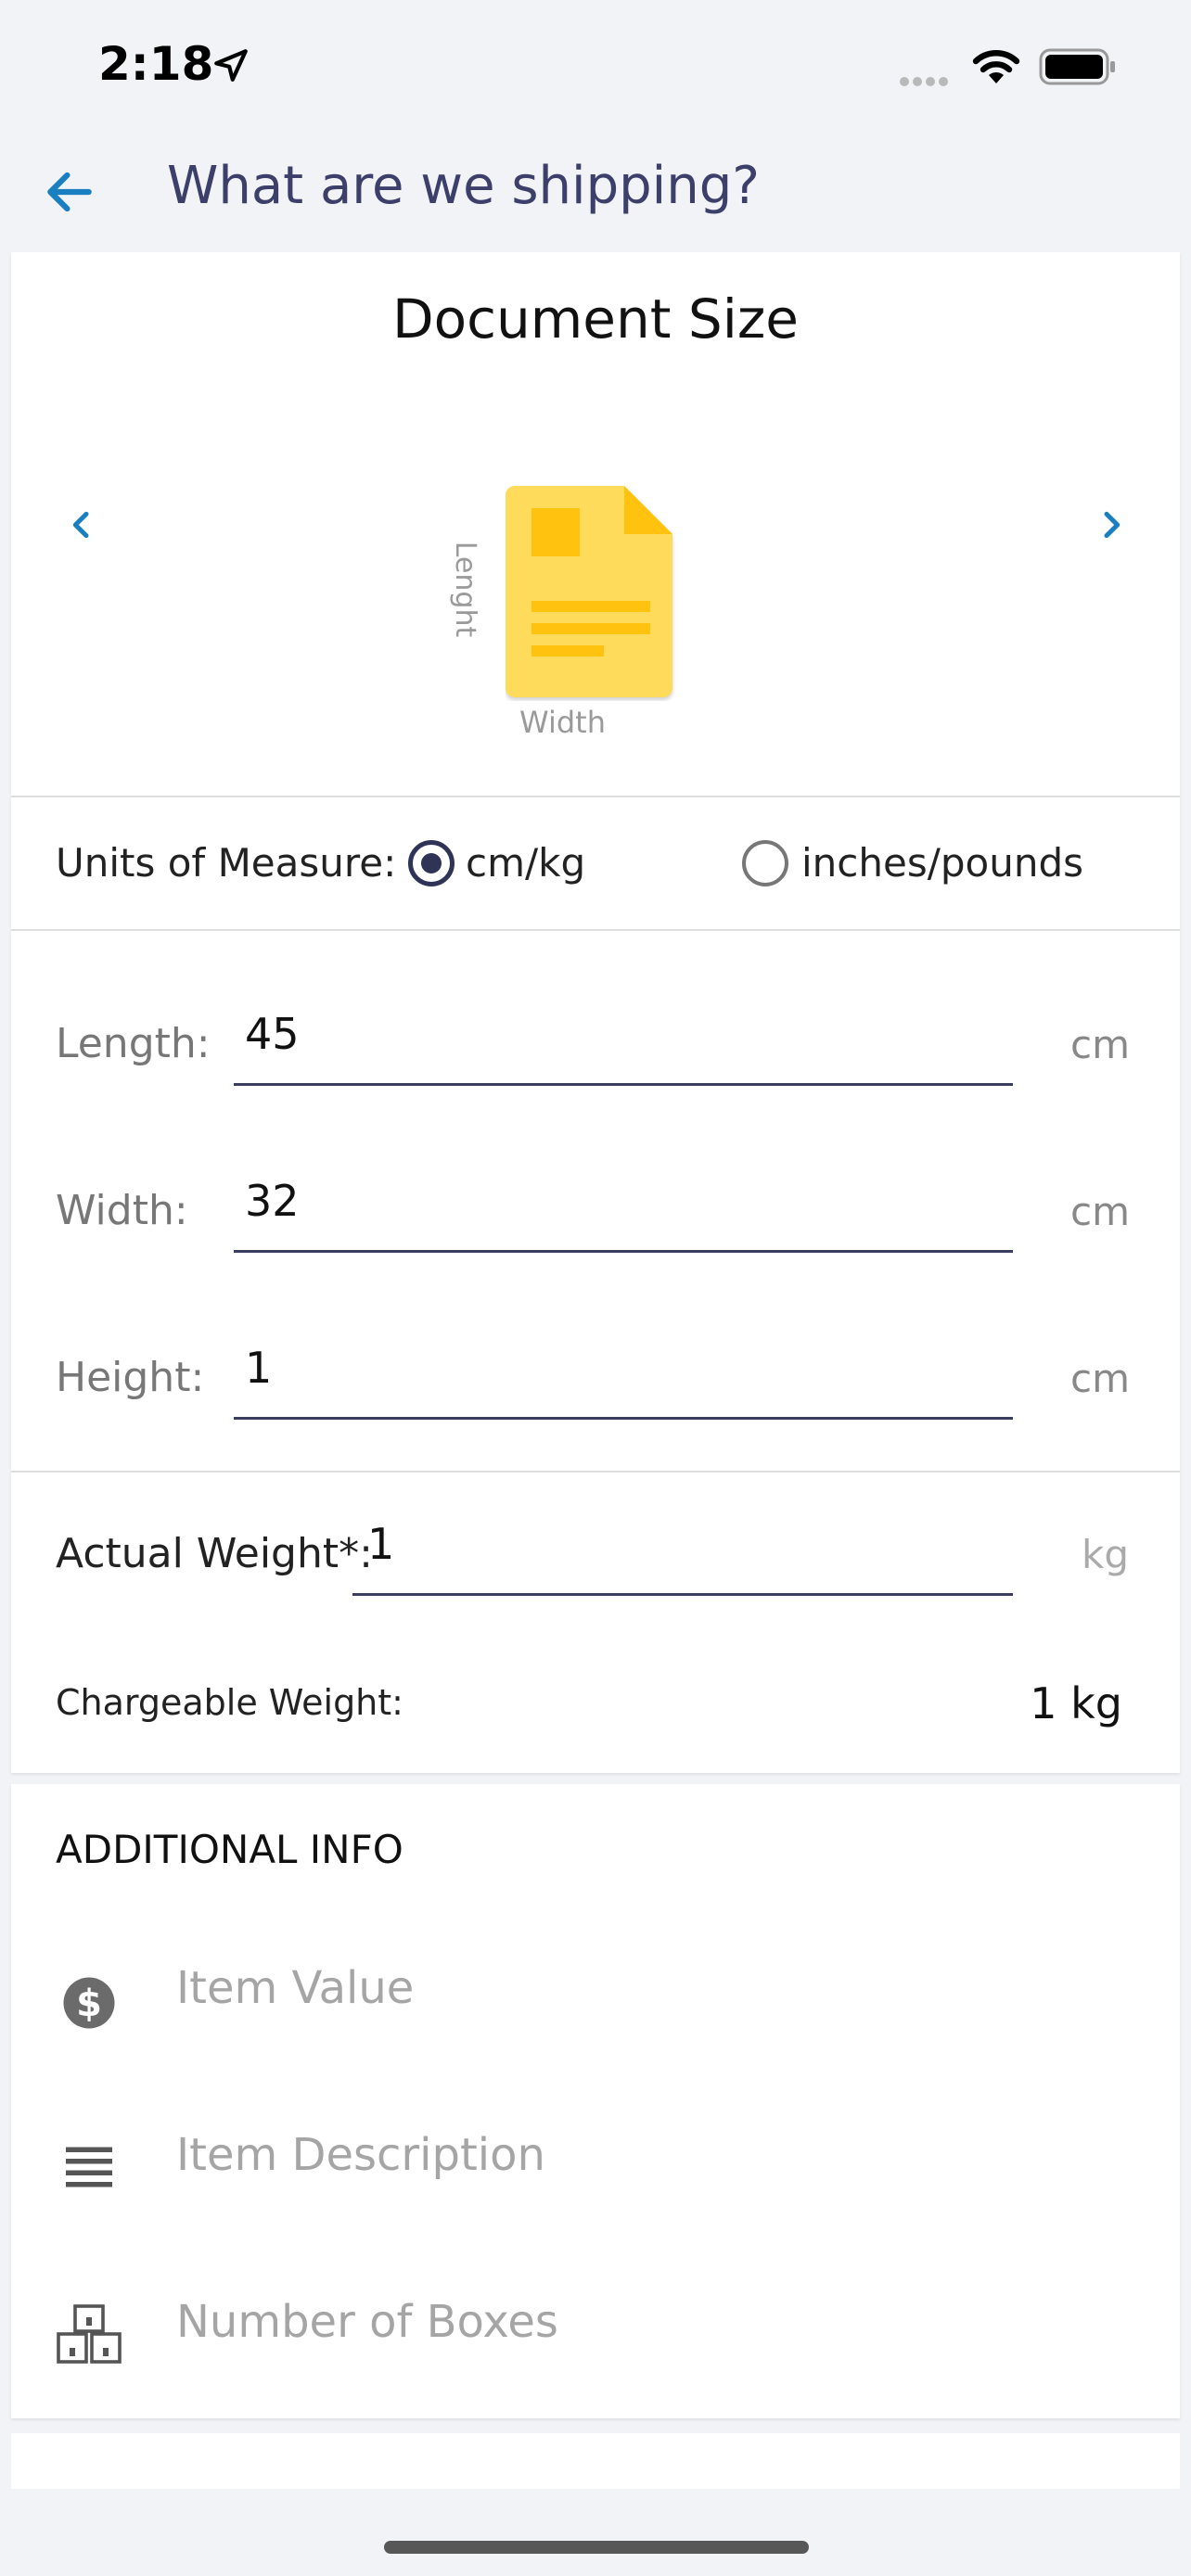 The image size is (1191, 2576). Describe the element at coordinates (942, 863) in the screenshot. I see `radio-inches-pounds-label: inches/pounds` at that location.